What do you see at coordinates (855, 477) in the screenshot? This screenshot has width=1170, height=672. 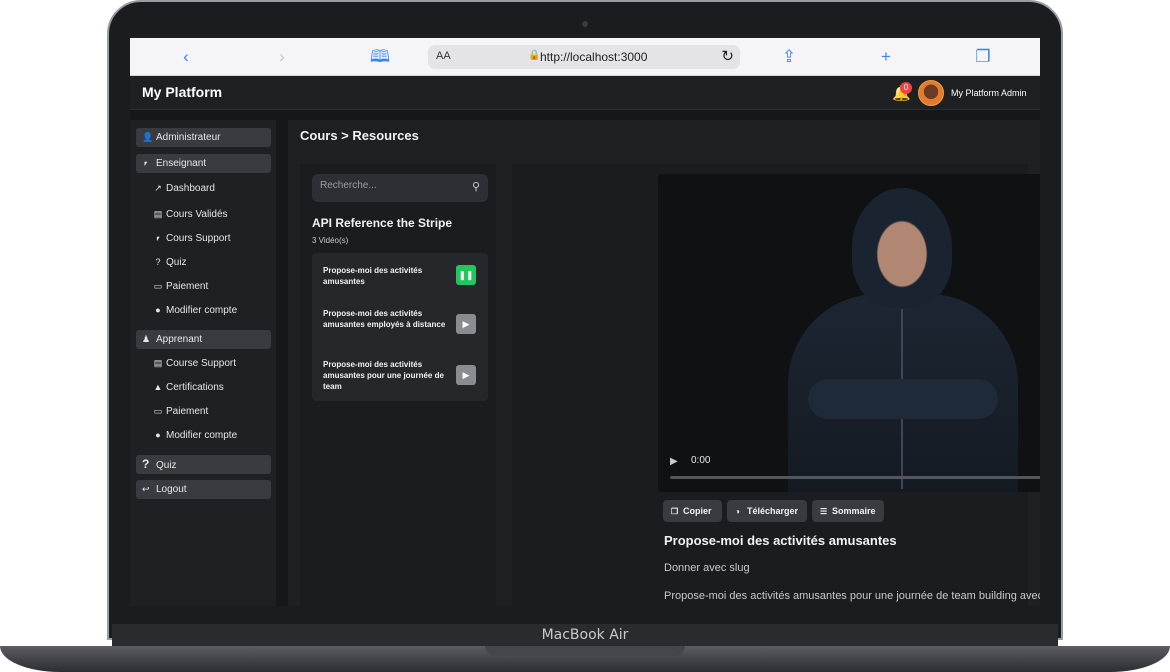 I see `progress-bar` at bounding box center [855, 477].